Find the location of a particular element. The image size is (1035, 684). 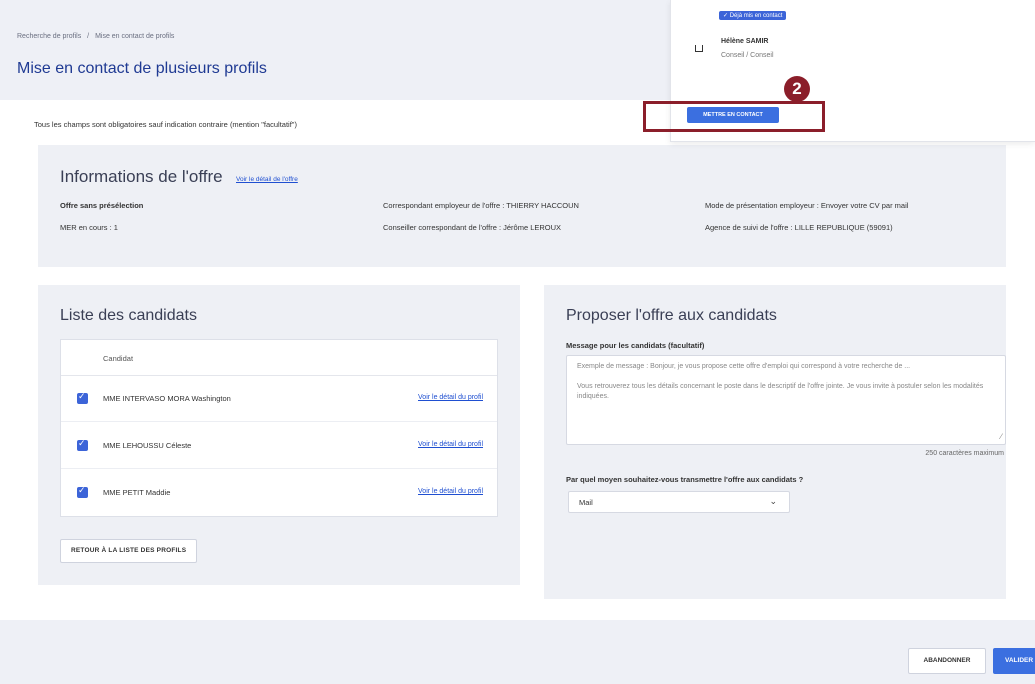

candidate-name: MME PETIT Maddie is located at coordinates (137, 492).